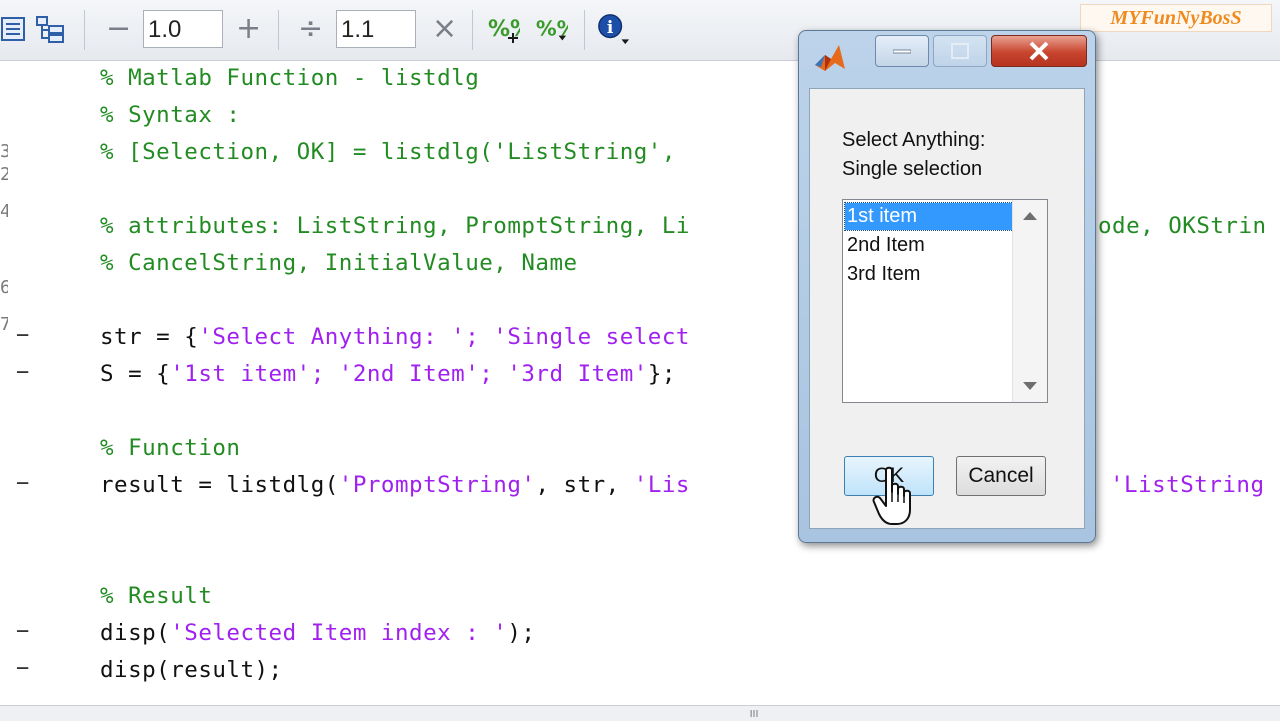 This screenshot has height=721, width=1280. What do you see at coordinates (376, 29) in the screenshot?
I see `divide-input: 1.1` at bounding box center [376, 29].